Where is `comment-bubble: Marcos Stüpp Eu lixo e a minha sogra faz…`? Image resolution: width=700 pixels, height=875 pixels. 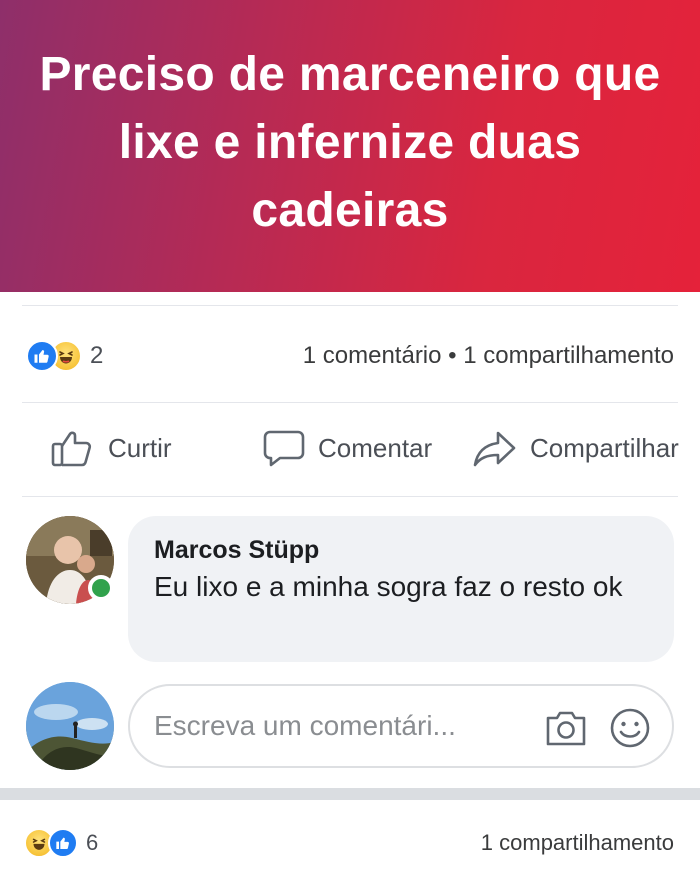
comment-bubble: Marcos Stüpp Eu lixo e a minha sogra faz… is located at coordinates (401, 589).